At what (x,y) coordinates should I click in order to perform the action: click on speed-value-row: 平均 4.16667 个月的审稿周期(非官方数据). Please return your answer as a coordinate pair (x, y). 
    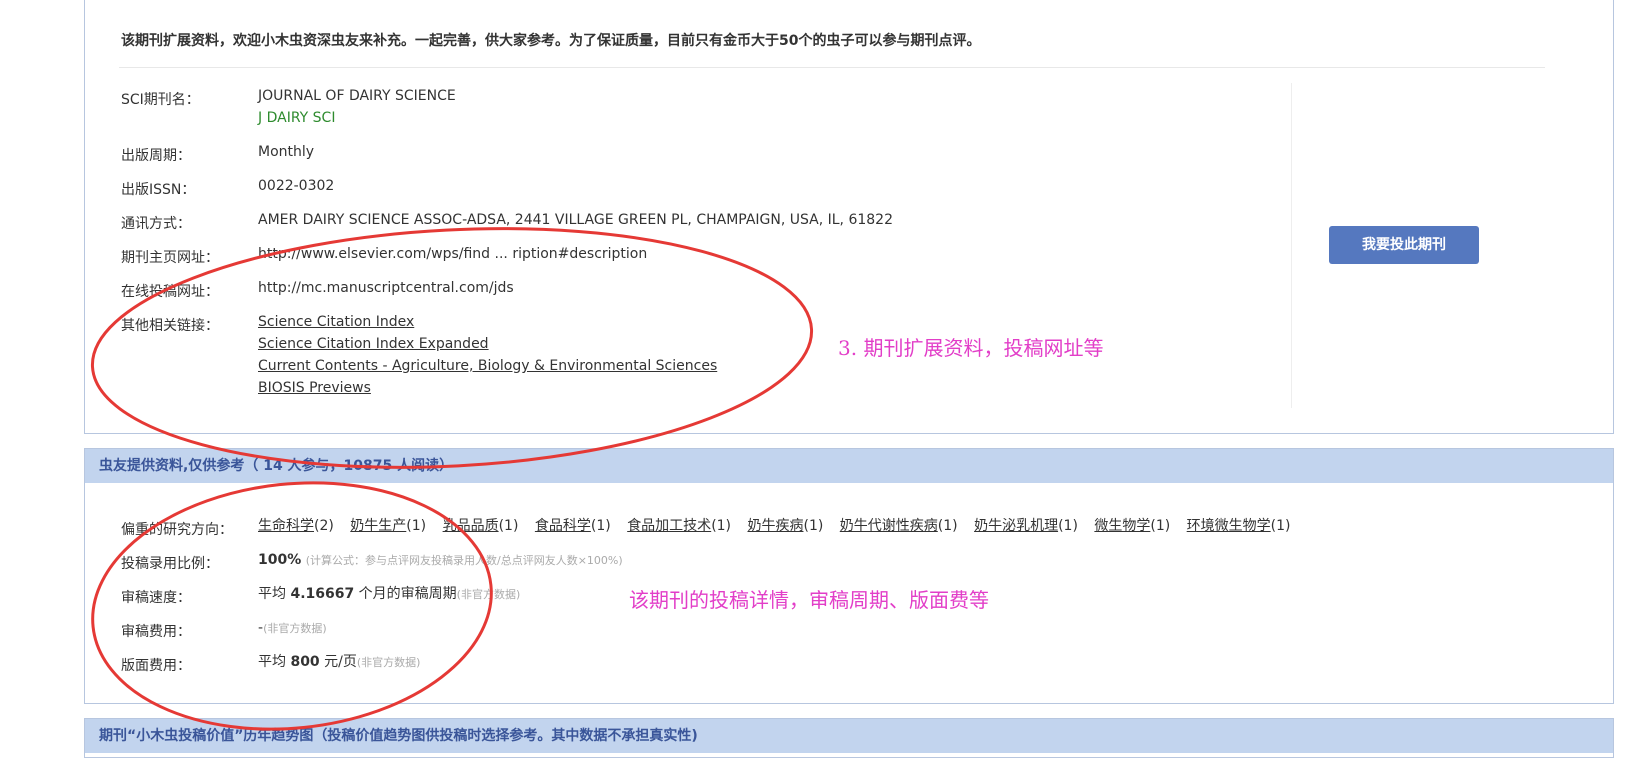
    Looking at the image, I should click on (389, 594).